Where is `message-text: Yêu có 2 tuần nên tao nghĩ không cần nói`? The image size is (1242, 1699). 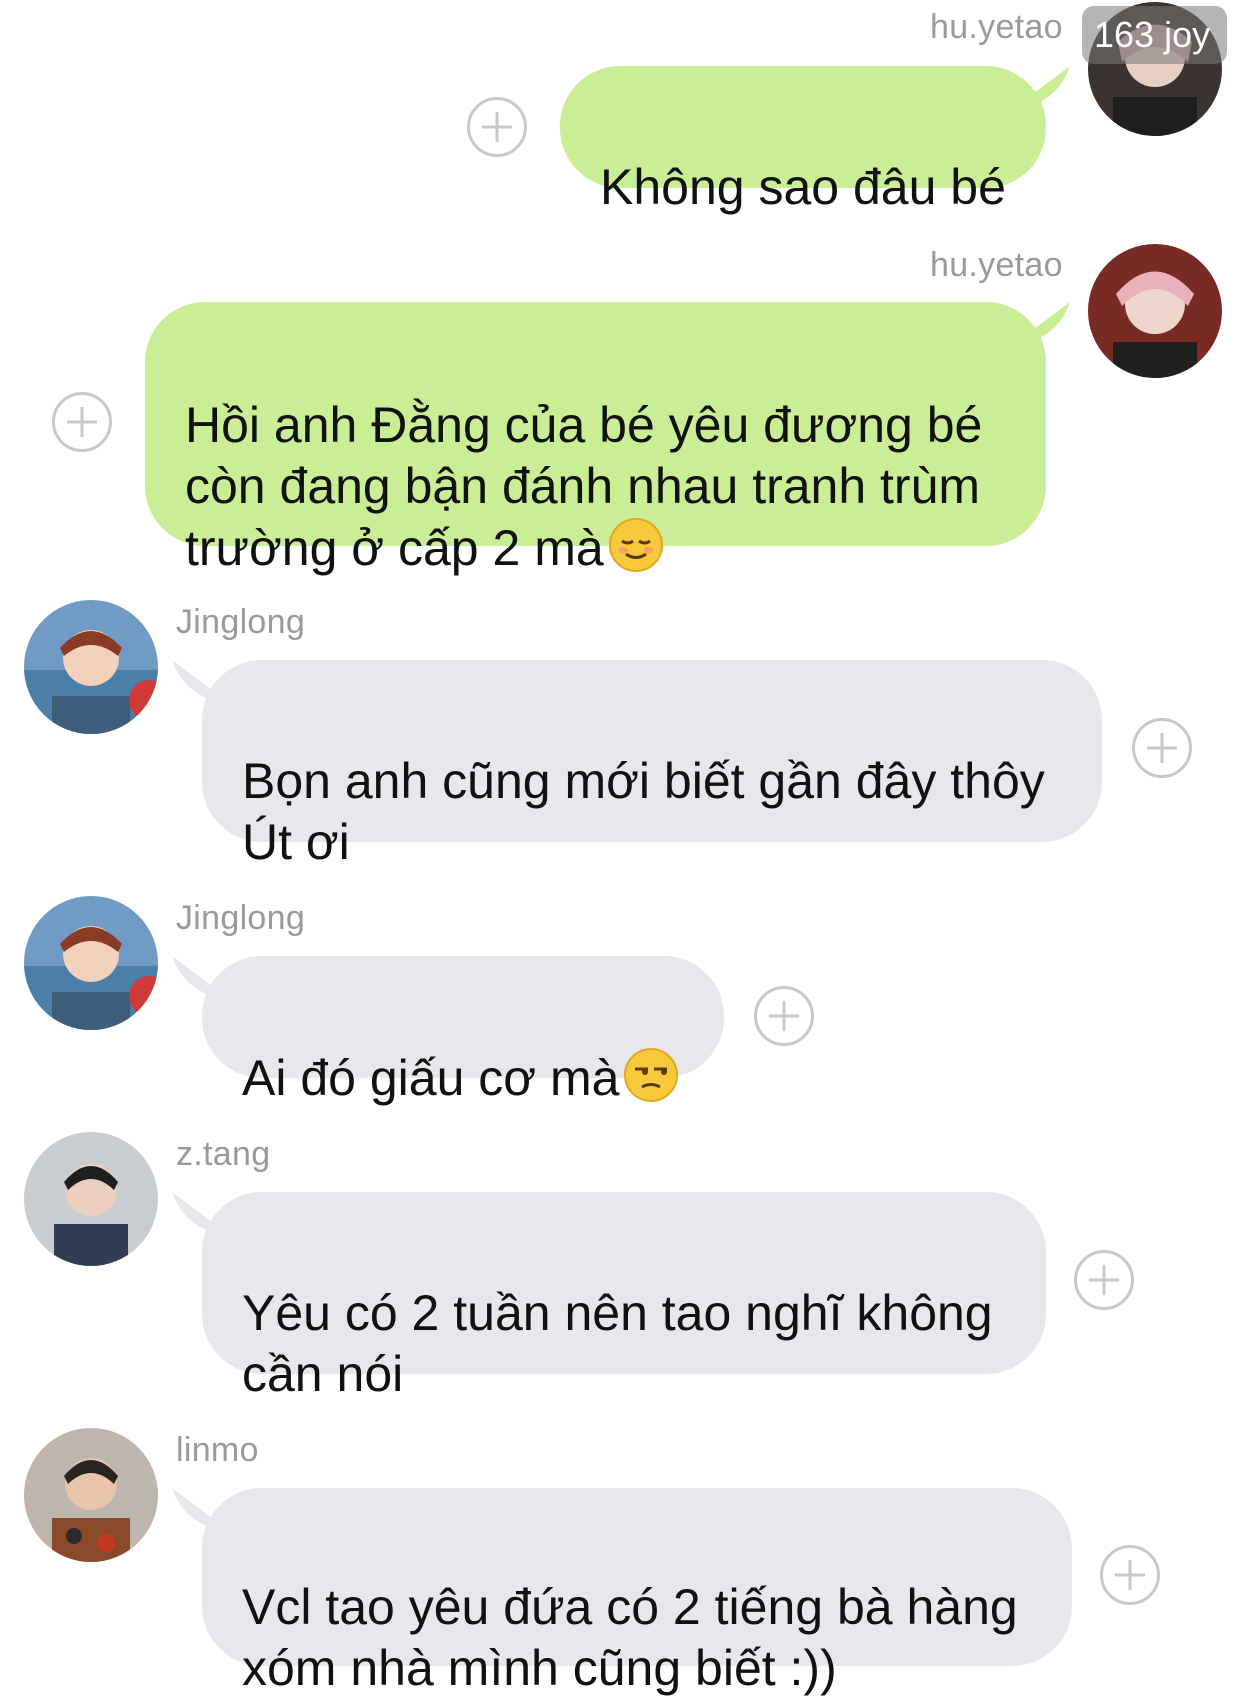
message-text: Yêu có 2 tuần nên tao nghĩ không cần nói is located at coordinates (617, 1343).